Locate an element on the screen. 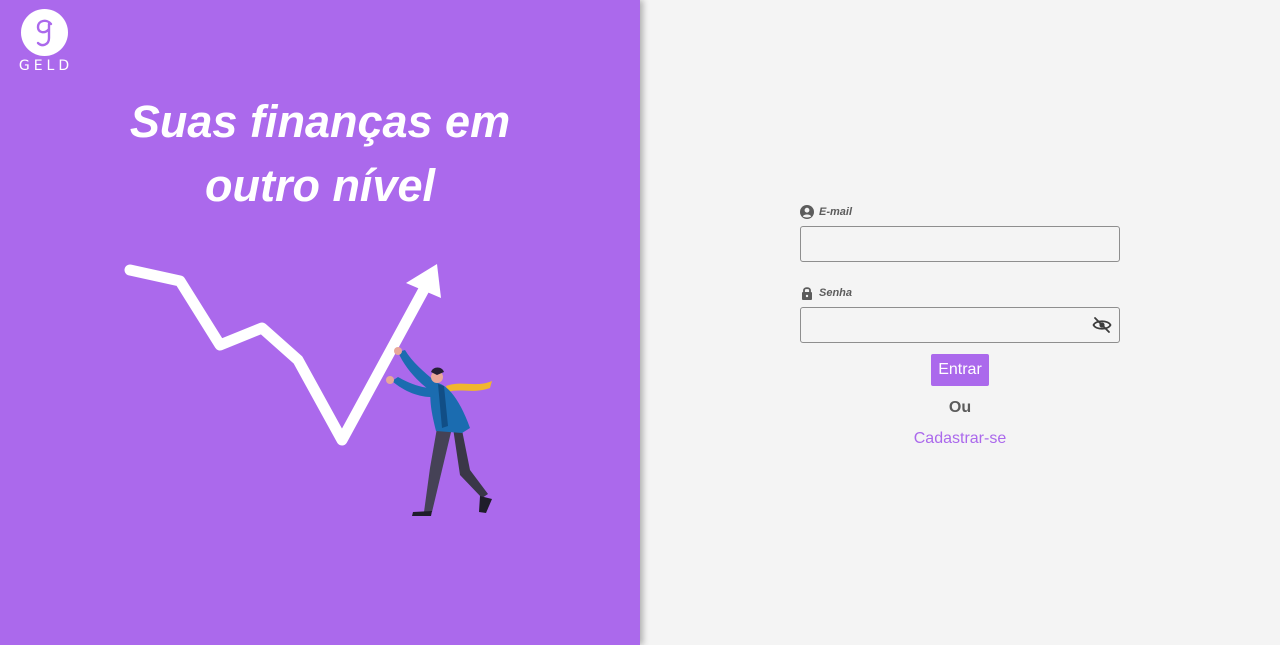 This screenshot has height=645, width=1280. email-input is located at coordinates (960, 244).